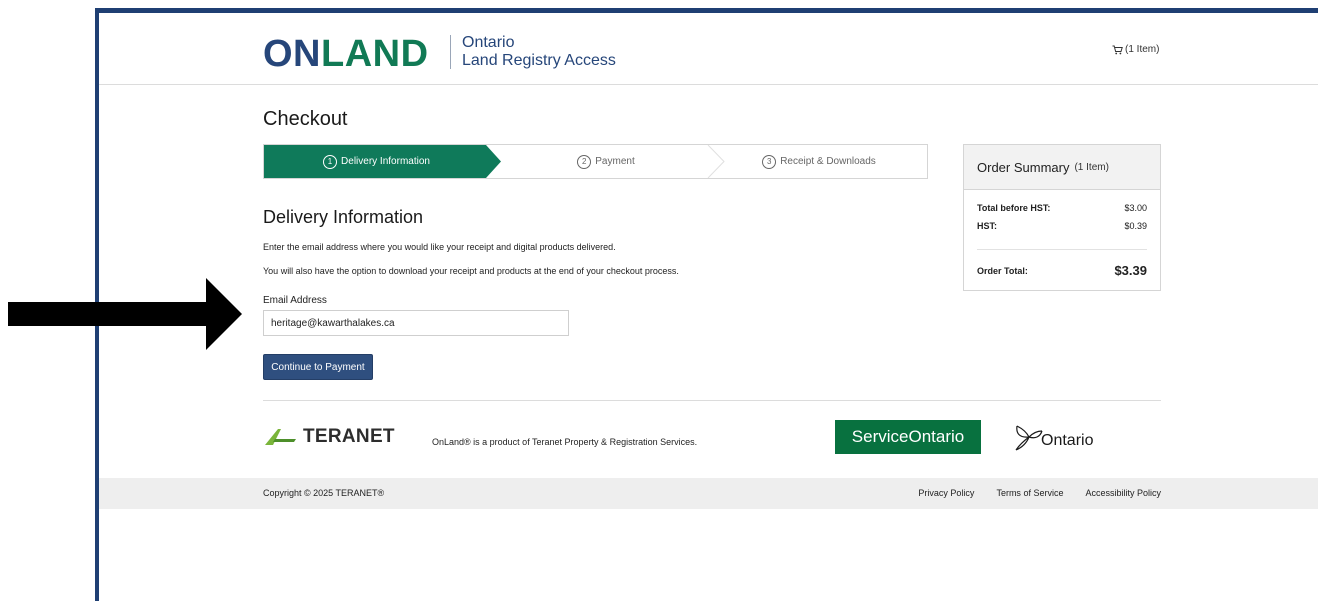 The image size is (1318, 601). What do you see at coordinates (1014, 208) in the screenshot?
I see `summary-row-label: Total before HST:` at bounding box center [1014, 208].